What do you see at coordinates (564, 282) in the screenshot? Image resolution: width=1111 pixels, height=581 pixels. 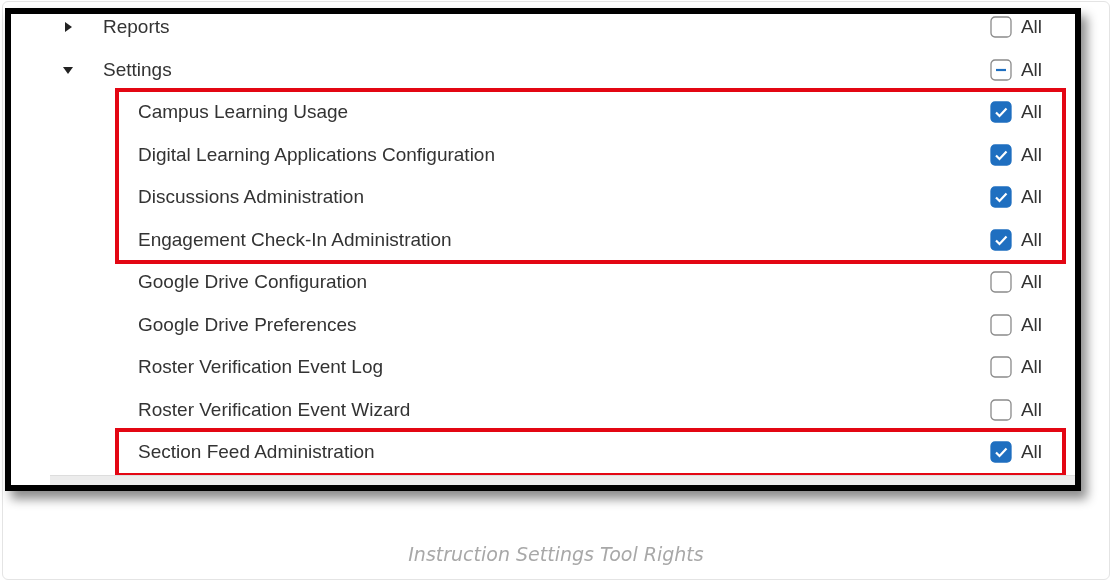 I see `tree-item: Google Drive Configuration` at bounding box center [564, 282].